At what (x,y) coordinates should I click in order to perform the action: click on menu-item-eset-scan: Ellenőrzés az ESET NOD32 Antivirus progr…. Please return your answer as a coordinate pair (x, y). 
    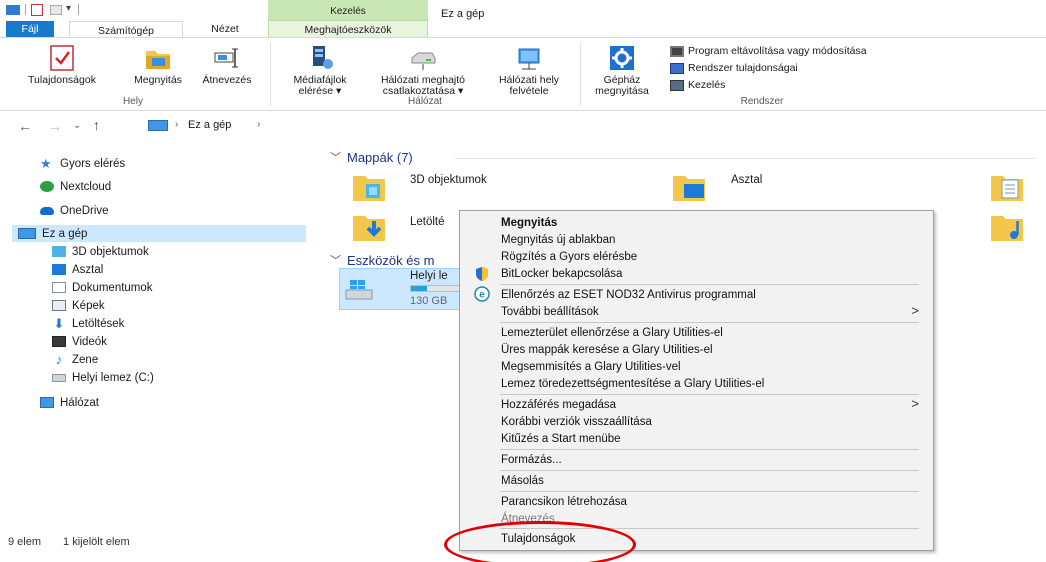
    Looking at the image, I should click on (628, 295).